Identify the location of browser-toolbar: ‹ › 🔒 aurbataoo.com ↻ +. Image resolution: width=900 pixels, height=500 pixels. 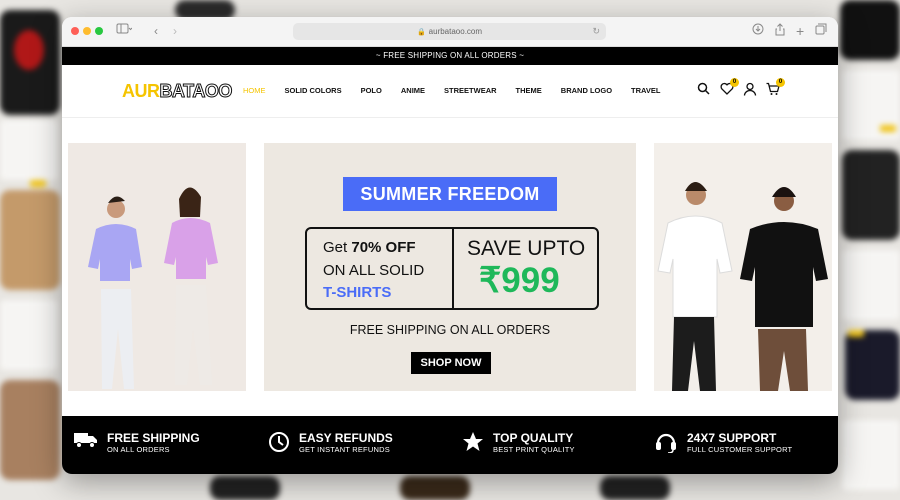
(450, 32).